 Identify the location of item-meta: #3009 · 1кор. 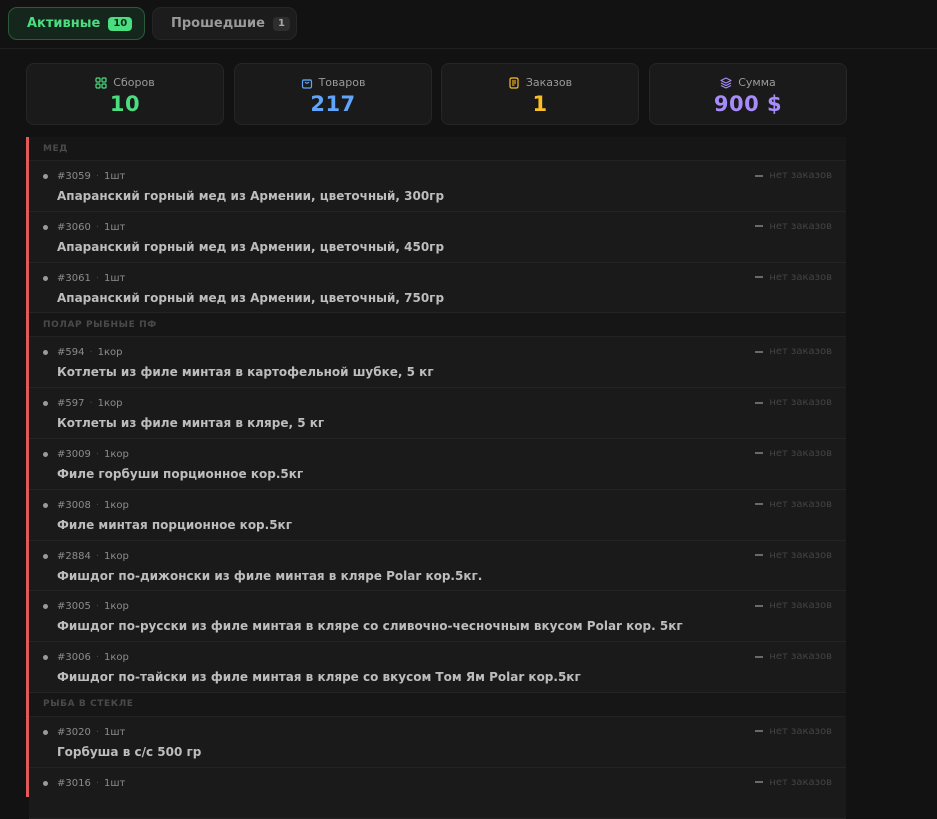
(93, 454).